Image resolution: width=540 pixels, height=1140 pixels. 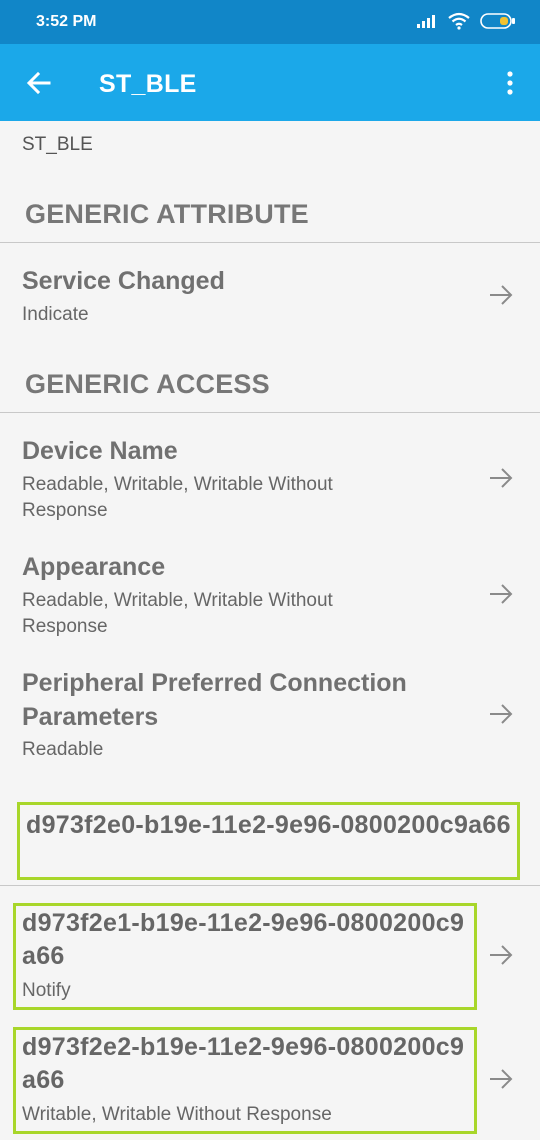 What do you see at coordinates (270, 291) in the screenshot?
I see `characteristic-row-service-changed: Service Changed Indicate` at bounding box center [270, 291].